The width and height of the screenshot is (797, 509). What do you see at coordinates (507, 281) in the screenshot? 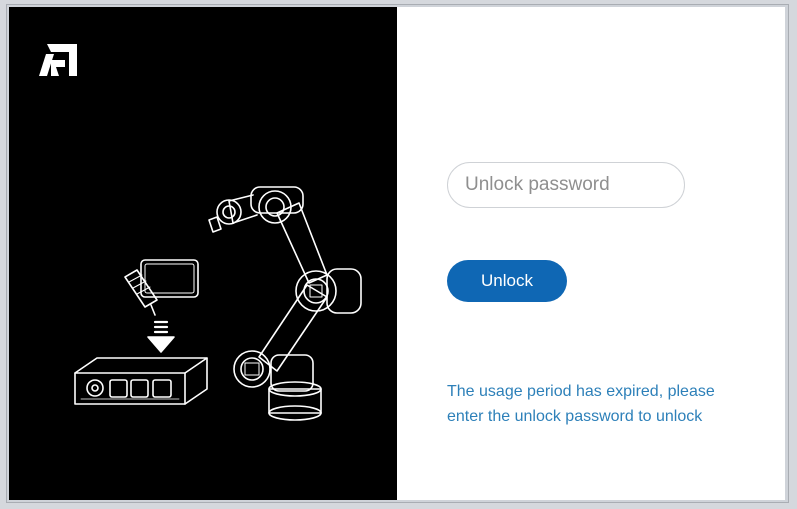
I see `unlock-button: Unlock` at bounding box center [507, 281].